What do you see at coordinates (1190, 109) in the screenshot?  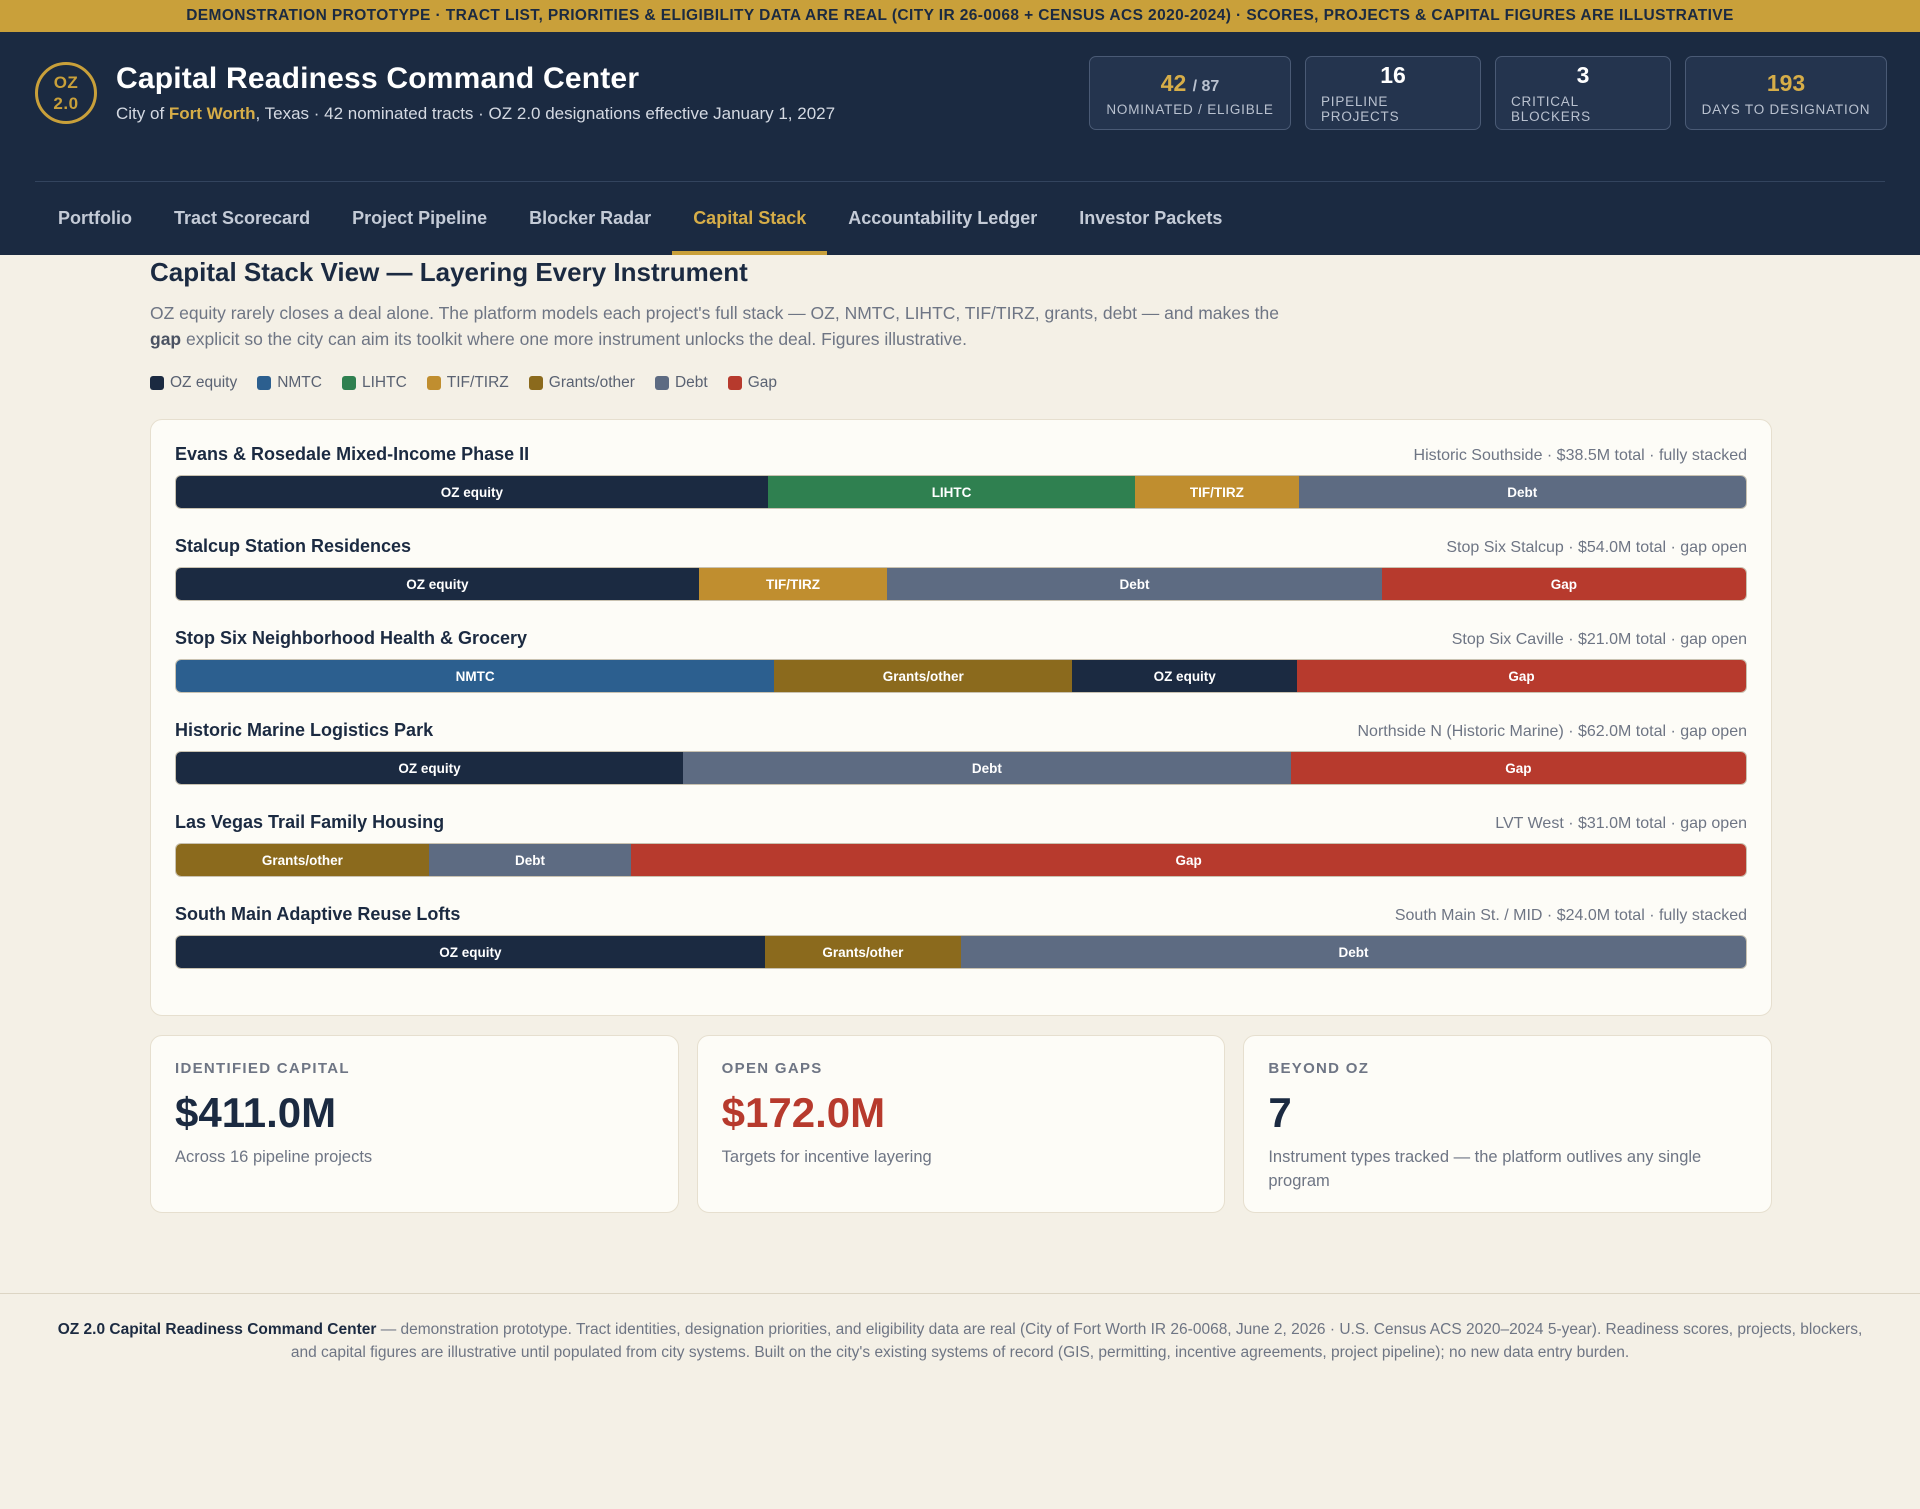 I see `kpi-label: NOMINATED / ELIGIBLE` at bounding box center [1190, 109].